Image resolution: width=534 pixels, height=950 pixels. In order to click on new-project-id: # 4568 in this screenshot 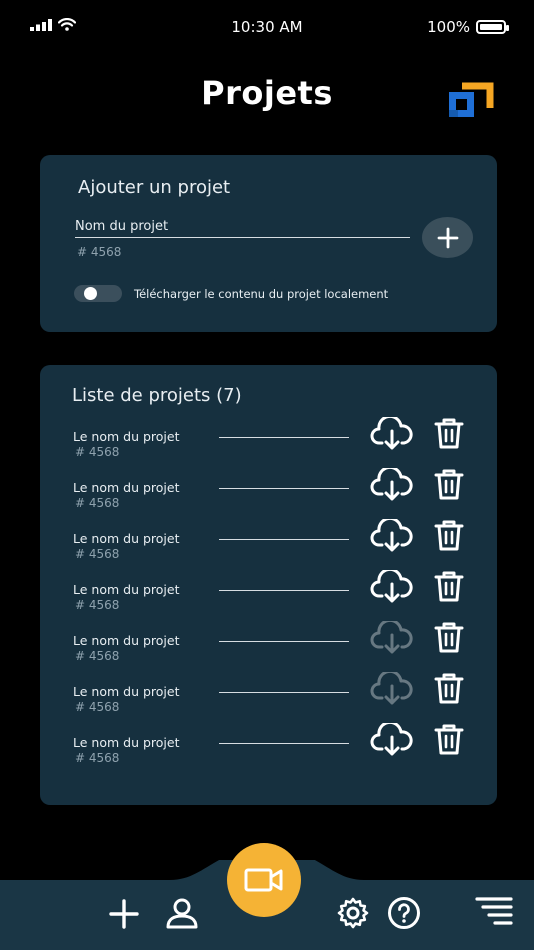, I will do `click(99, 252)`.